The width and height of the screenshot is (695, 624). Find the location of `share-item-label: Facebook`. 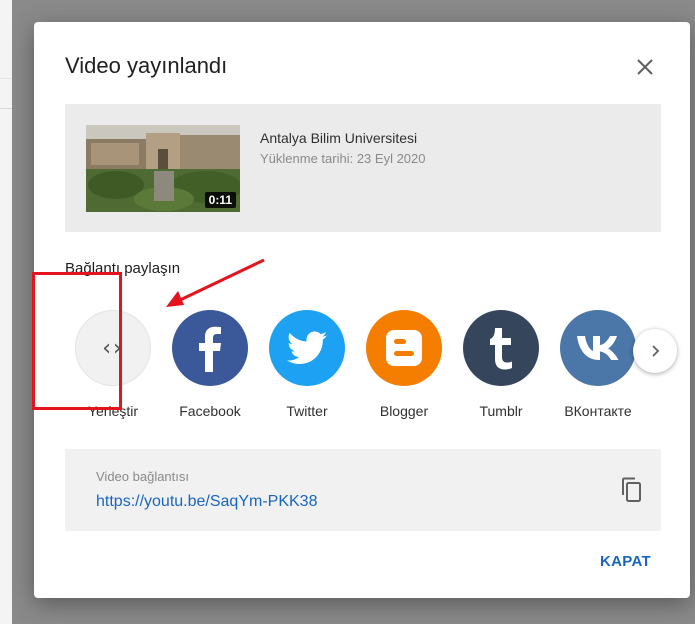

share-item-label: Facebook is located at coordinates (210, 411).